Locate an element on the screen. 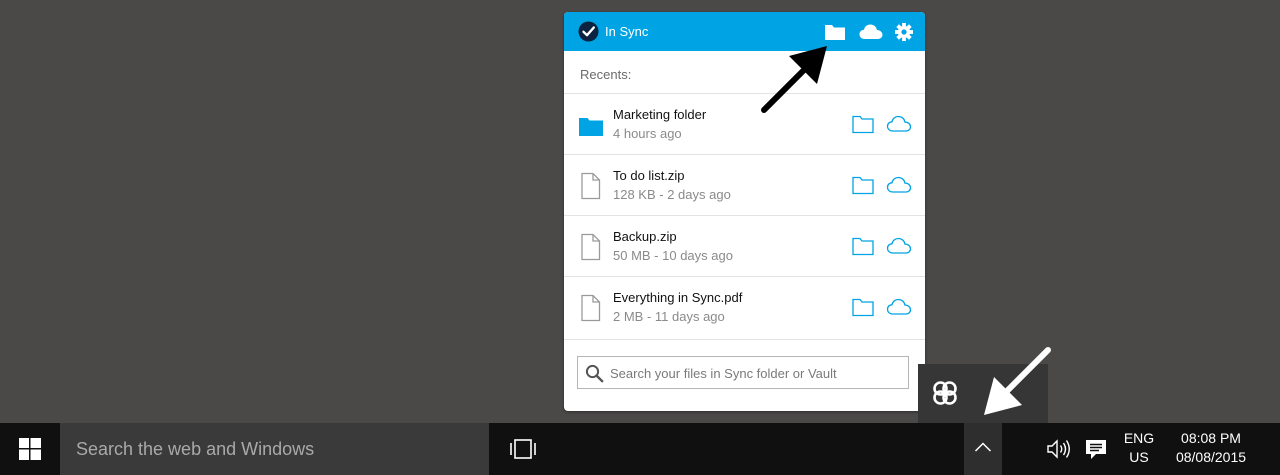 This screenshot has width=1280, height=475. item-meta: 50 MB - 10 days ago is located at coordinates (673, 255).